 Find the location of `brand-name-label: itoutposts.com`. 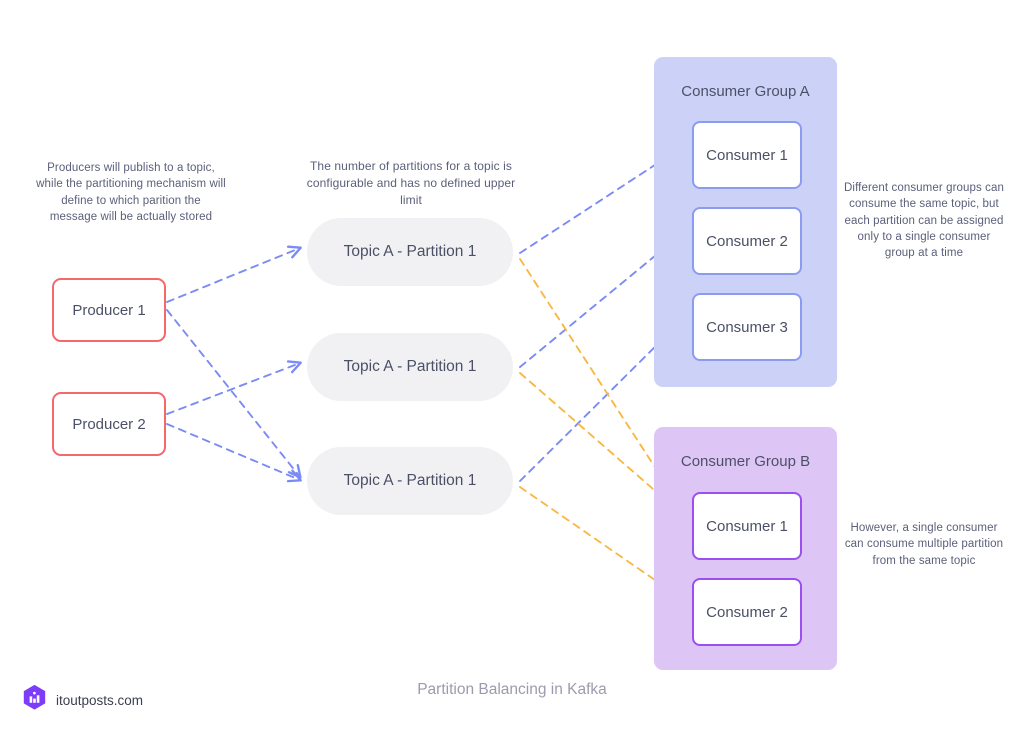

brand-name-label: itoutposts.com is located at coordinates (100, 700).